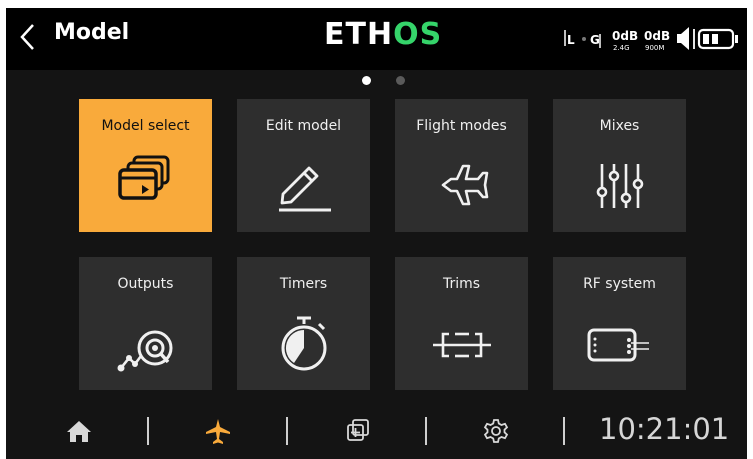 This screenshot has width=753, height=459. Describe the element at coordinates (304, 343) in the screenshot. I see `stopwatch-icon` at that location.